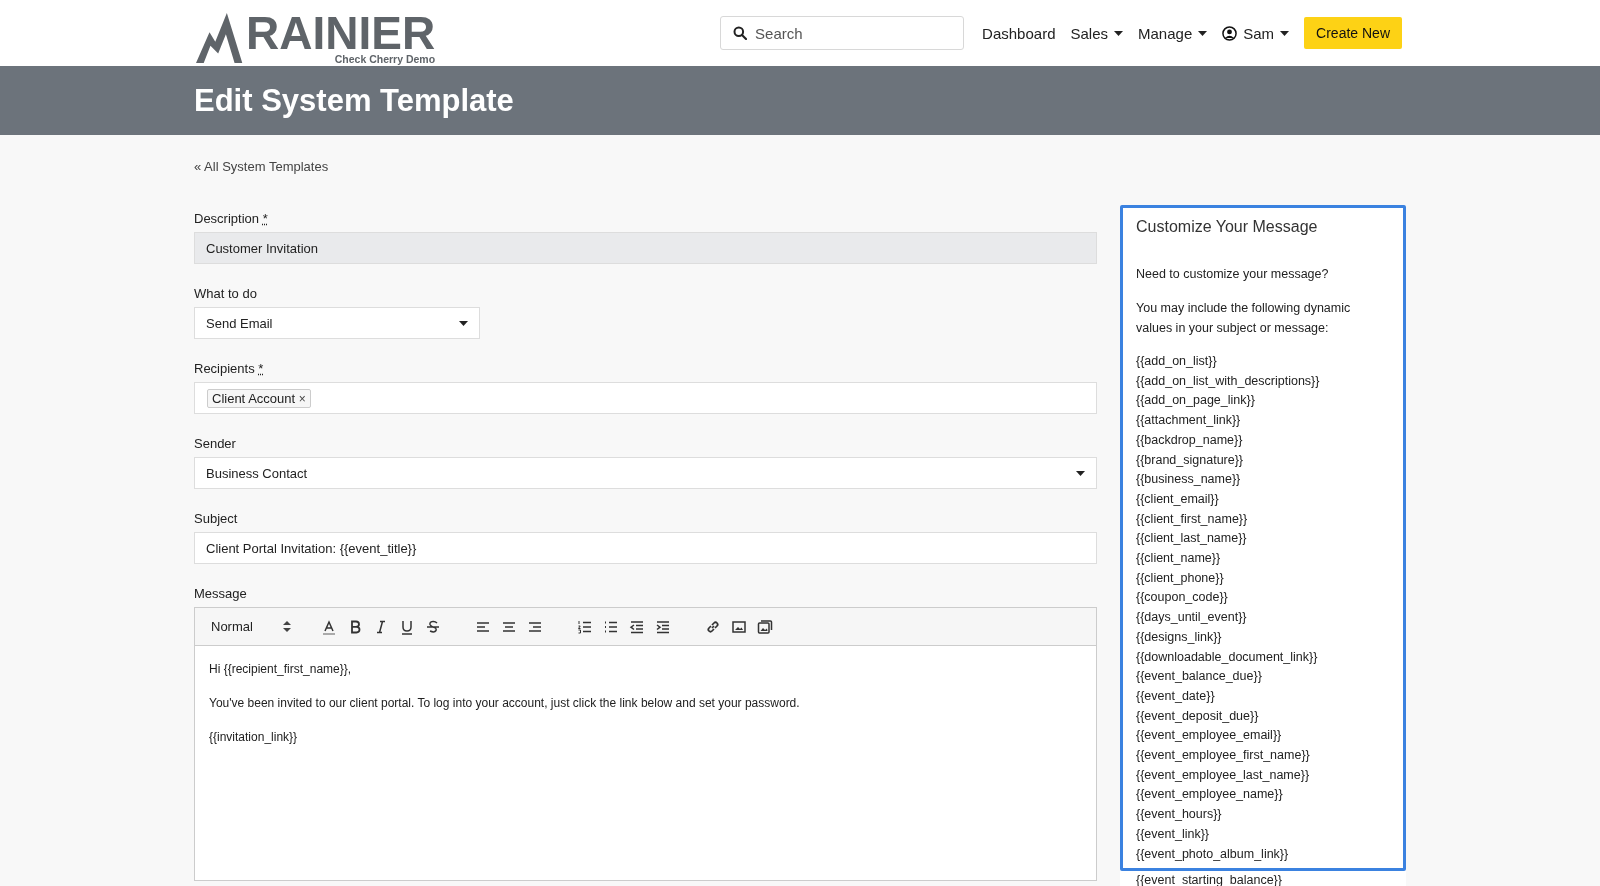  What do you see at coordinates (1353, 33) in the screenshot?
I see `create-new-button: Create New` at bounding box center [1353, 33].